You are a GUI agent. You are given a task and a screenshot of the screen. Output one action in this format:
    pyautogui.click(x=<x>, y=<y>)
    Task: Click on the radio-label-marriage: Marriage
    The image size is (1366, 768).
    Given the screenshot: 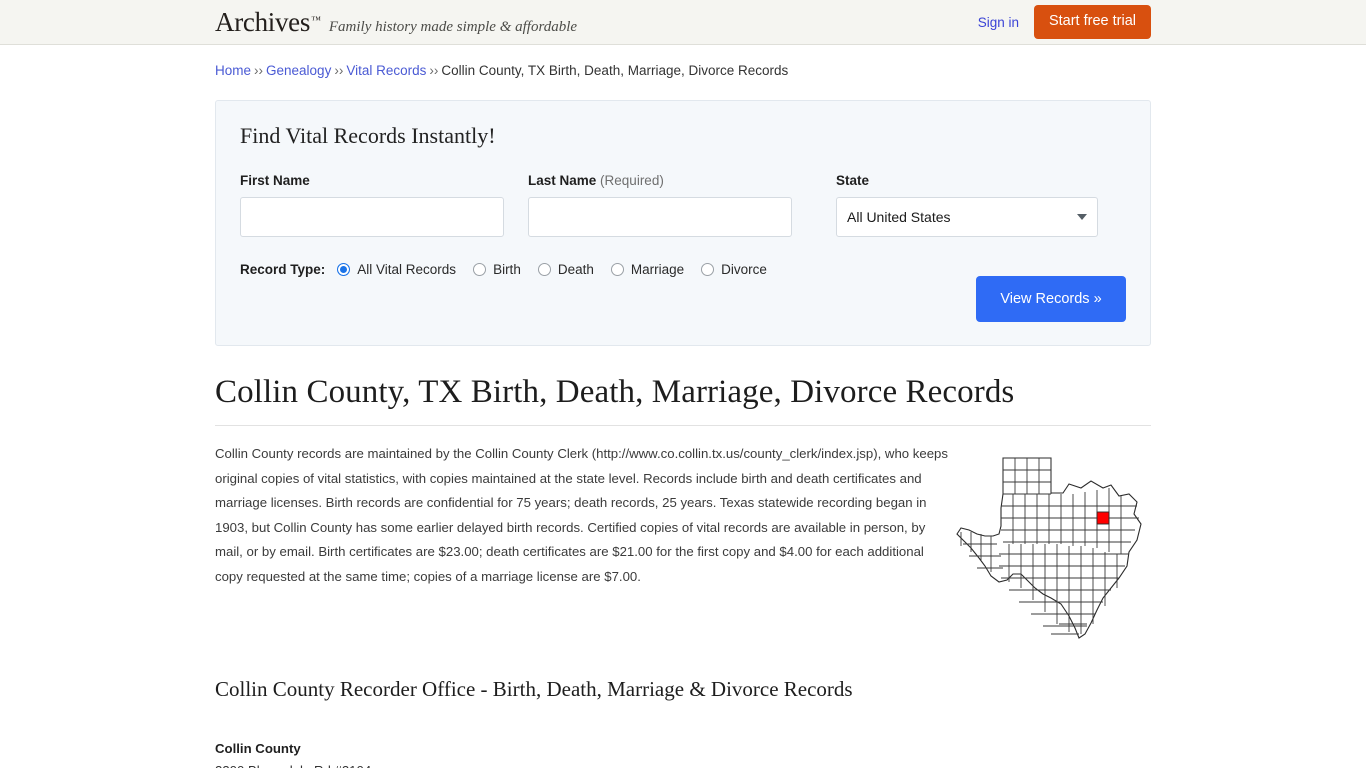 What is the action you would take?
    pyautogui.click(x=657, y=269)
    